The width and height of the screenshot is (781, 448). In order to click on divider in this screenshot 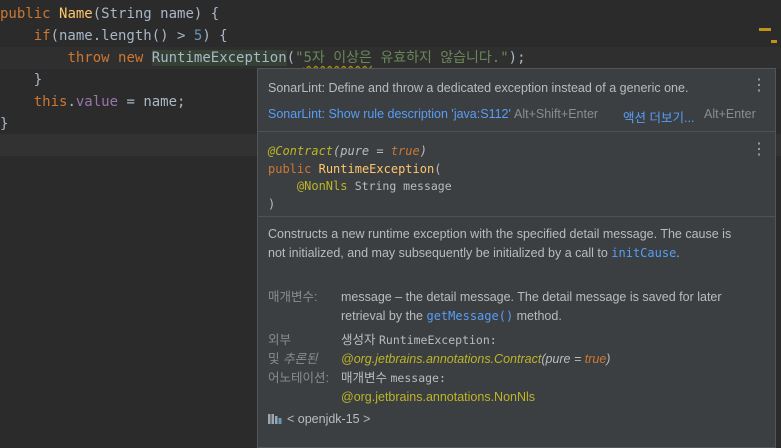, I will do `click(516, 216)`.